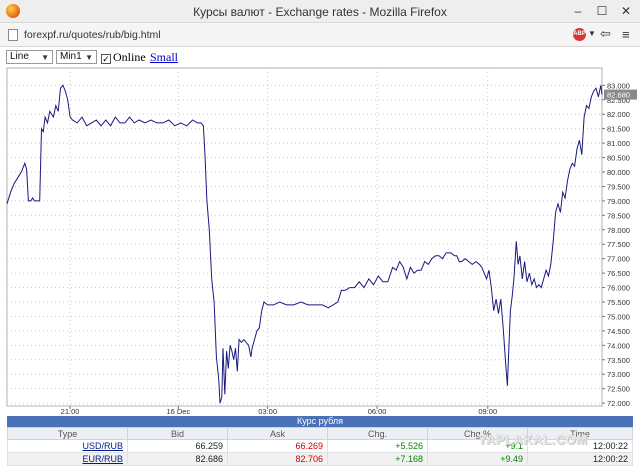  What do you see at coordinates (618, 114) in the screenshot?
I see `y-tick-label: 82.000` at bounding box center [618, 114].